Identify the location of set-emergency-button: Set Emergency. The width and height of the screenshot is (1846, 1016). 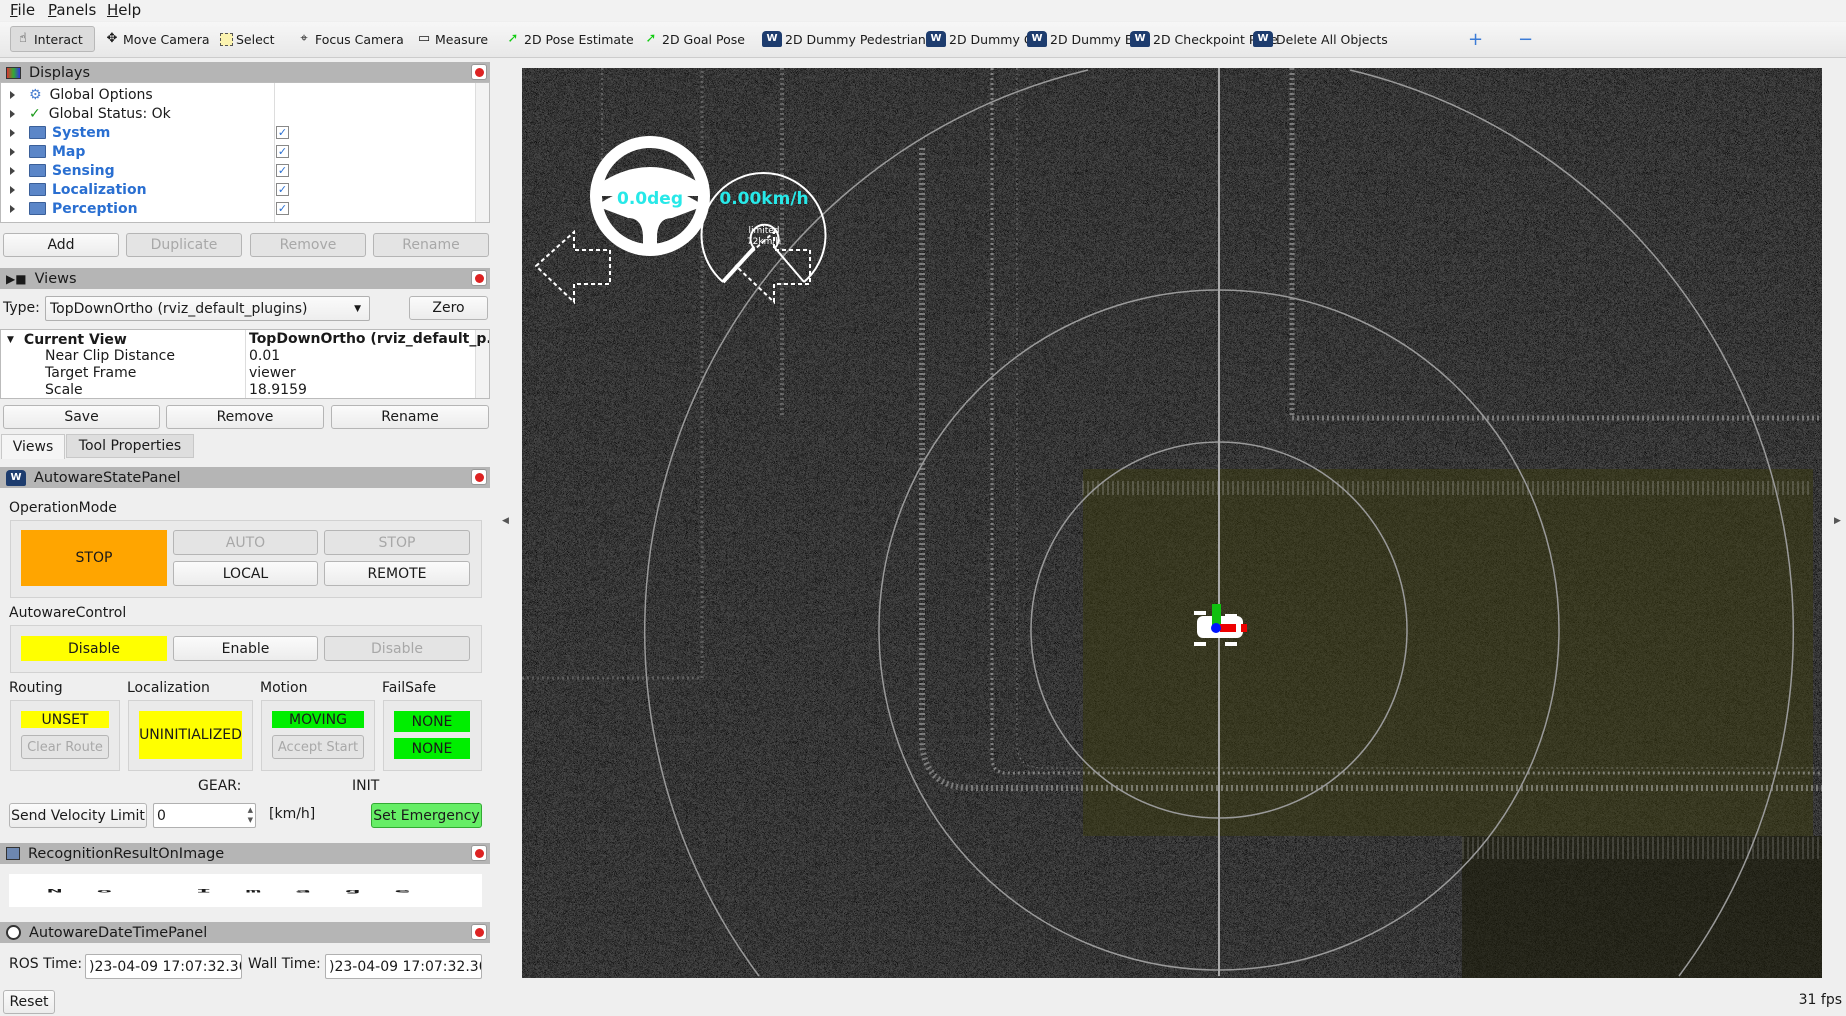
(426, 815).